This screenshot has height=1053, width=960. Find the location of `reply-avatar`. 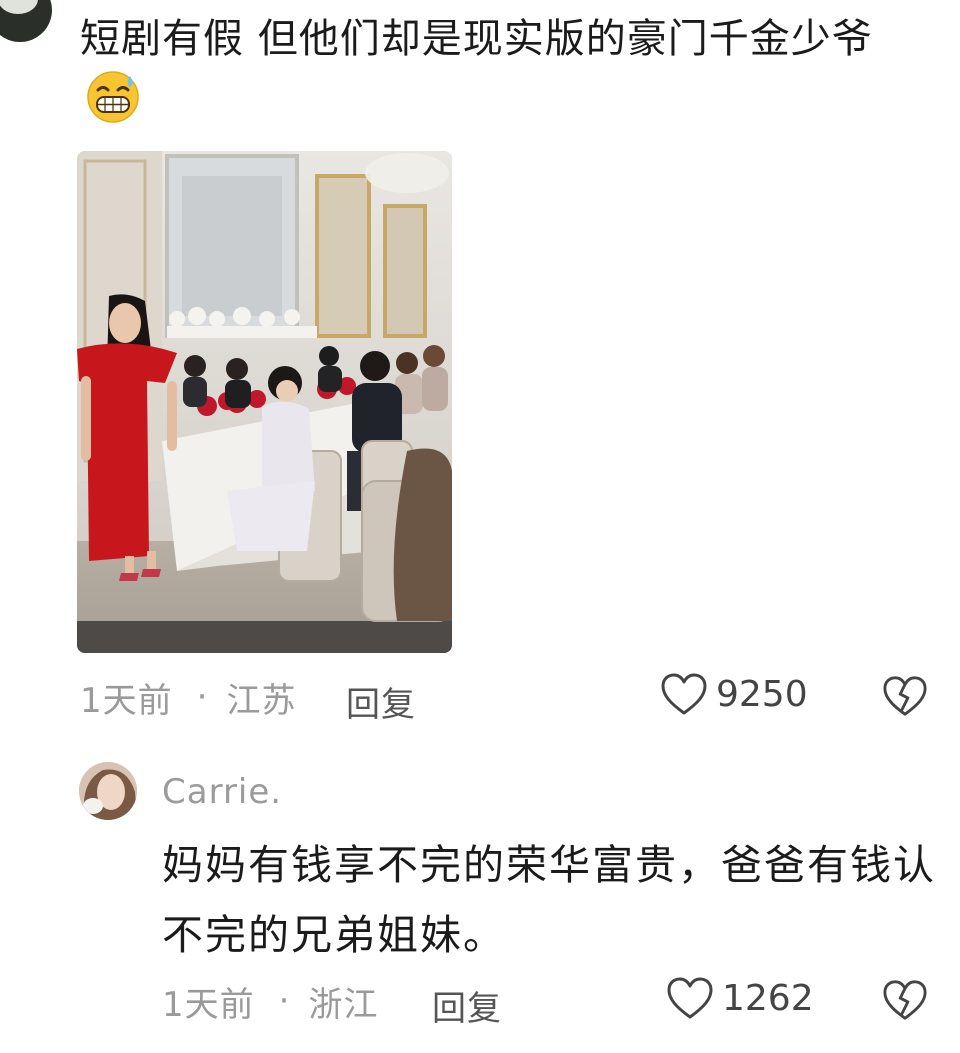

reply-avatar is located at coordinates (108, 791).